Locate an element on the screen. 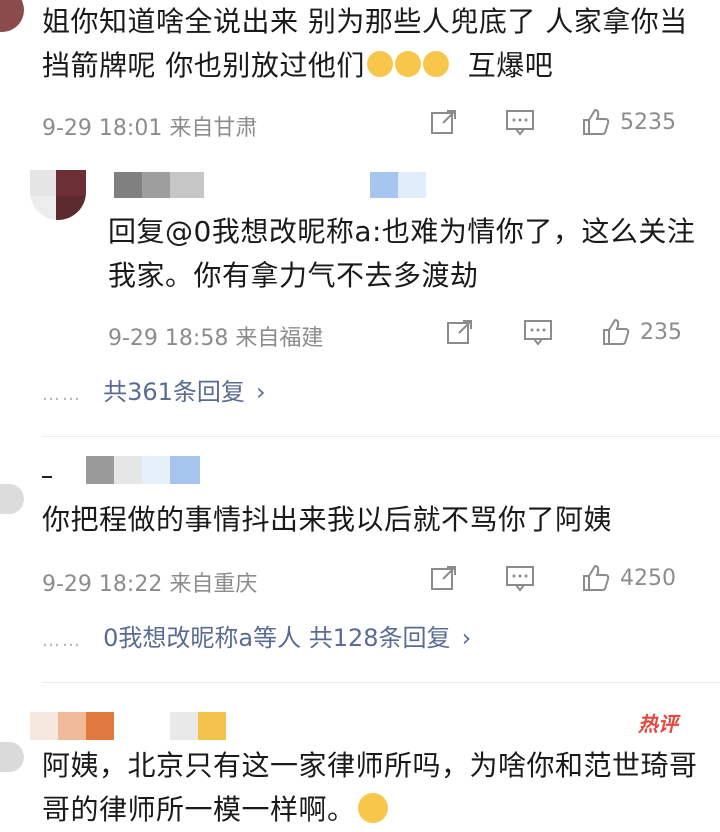 The image size is (720, 832). surprised-emoji-icon is located at coordinates (372, 808).